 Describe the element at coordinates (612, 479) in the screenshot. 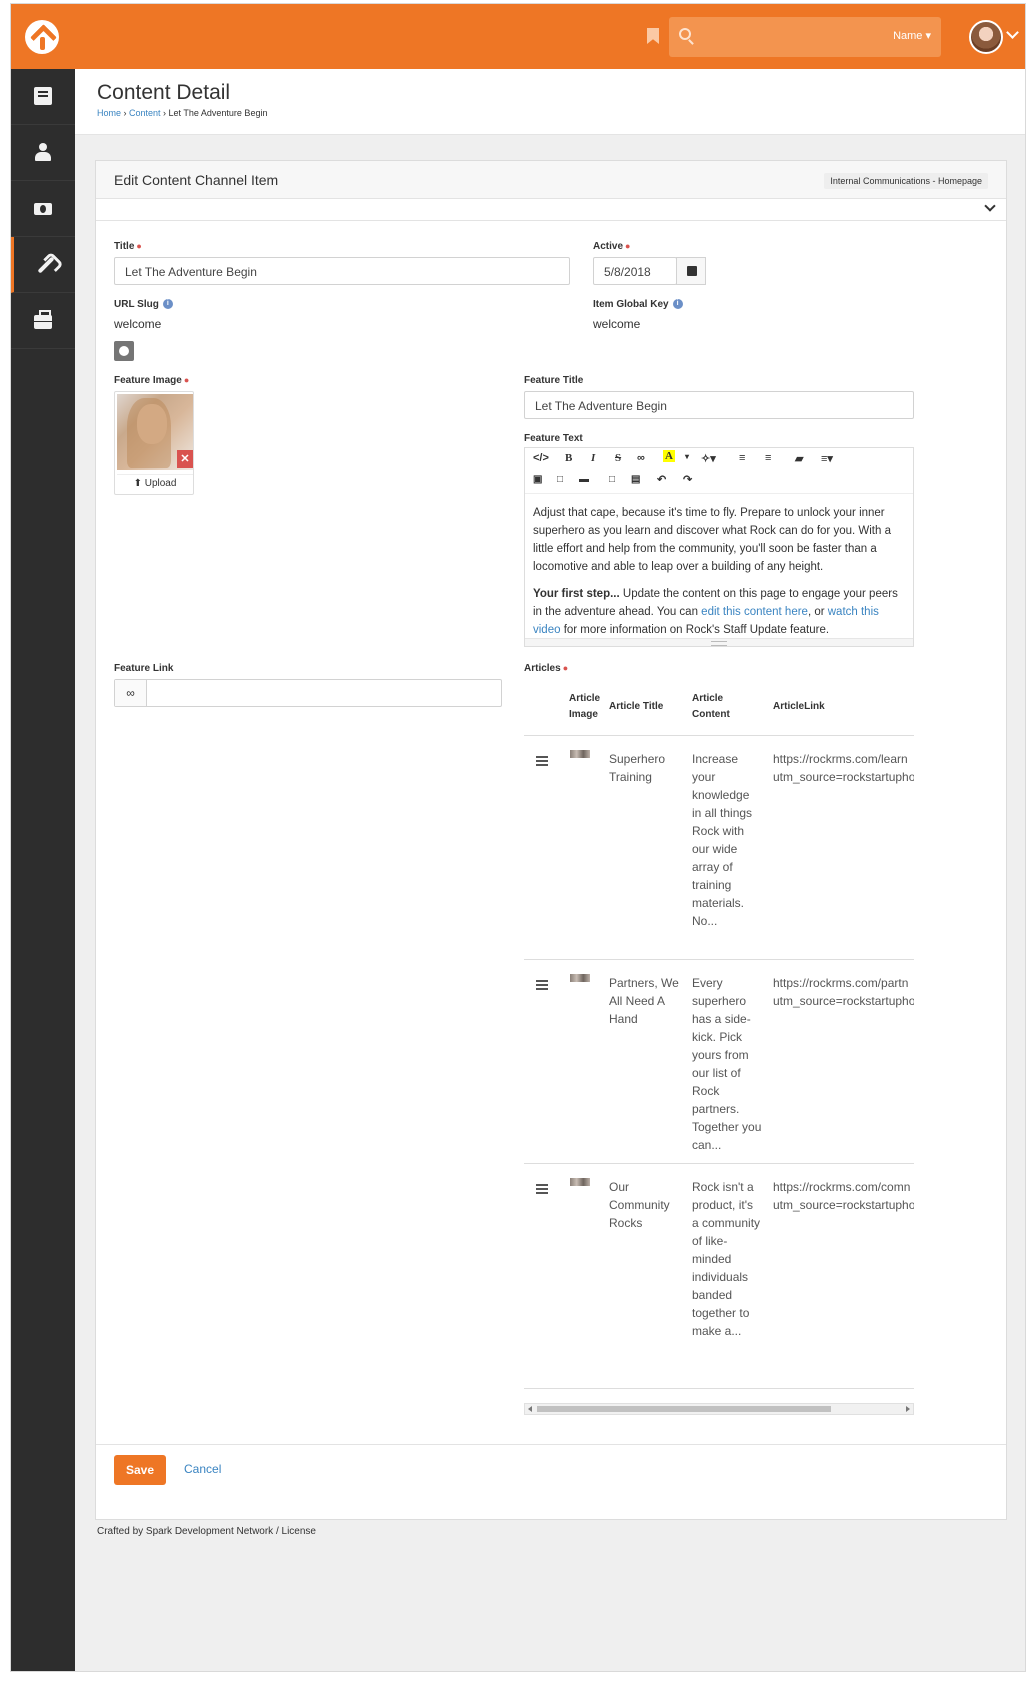

I see `paste-icon: □` at that location.